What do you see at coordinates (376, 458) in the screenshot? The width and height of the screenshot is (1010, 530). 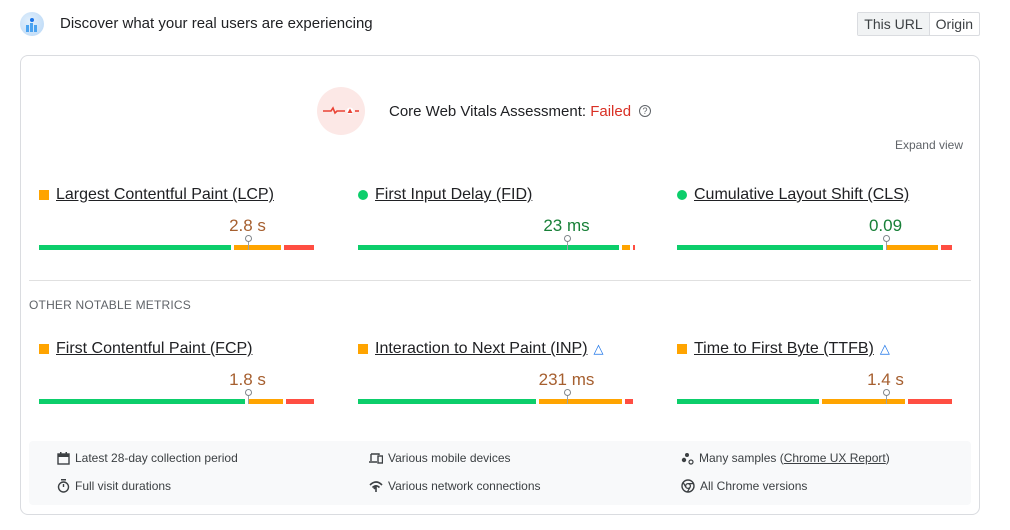 I see `devices-icon` at bounding box center [376, 458].